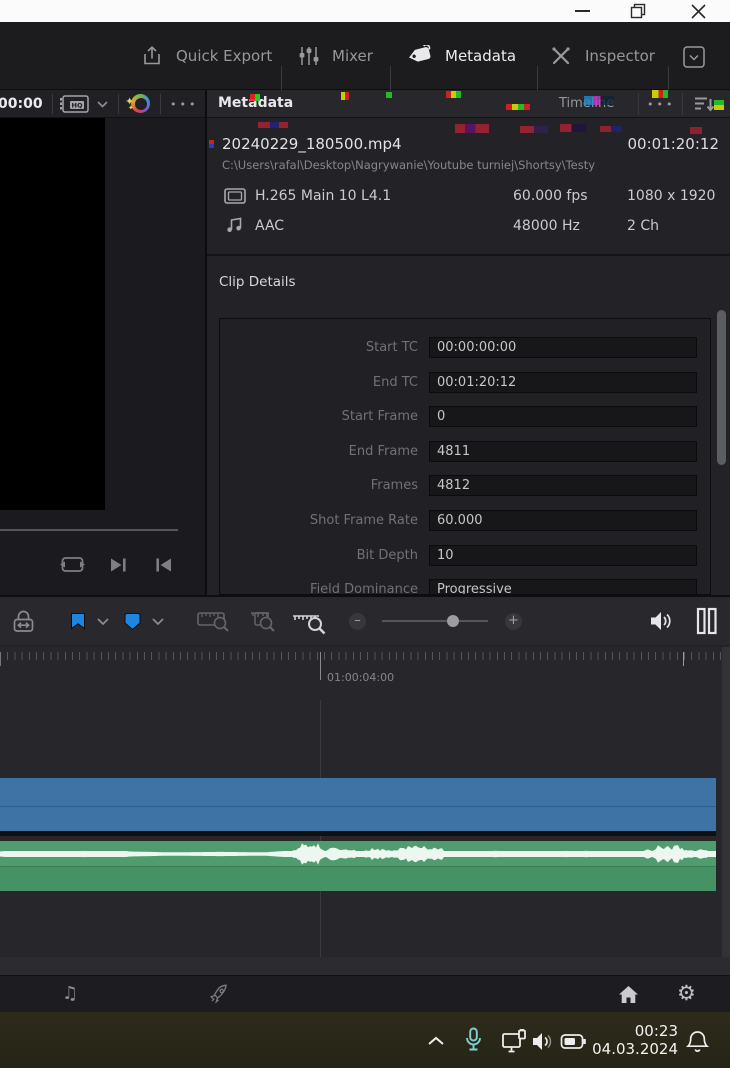  Describe the element at coordinates (707, 621) in the screenshot. I see `mixer-toggle-button` at that location.